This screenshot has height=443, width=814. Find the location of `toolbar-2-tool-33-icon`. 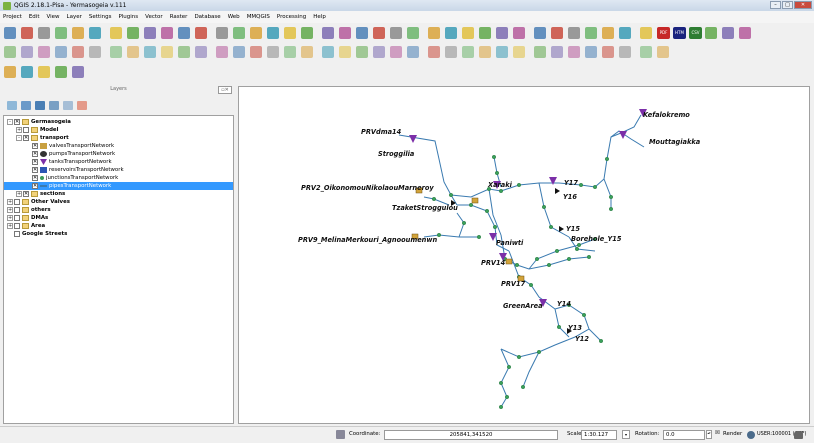

toolbar-2-tool-33-icon is located at coordinates (574, 52).